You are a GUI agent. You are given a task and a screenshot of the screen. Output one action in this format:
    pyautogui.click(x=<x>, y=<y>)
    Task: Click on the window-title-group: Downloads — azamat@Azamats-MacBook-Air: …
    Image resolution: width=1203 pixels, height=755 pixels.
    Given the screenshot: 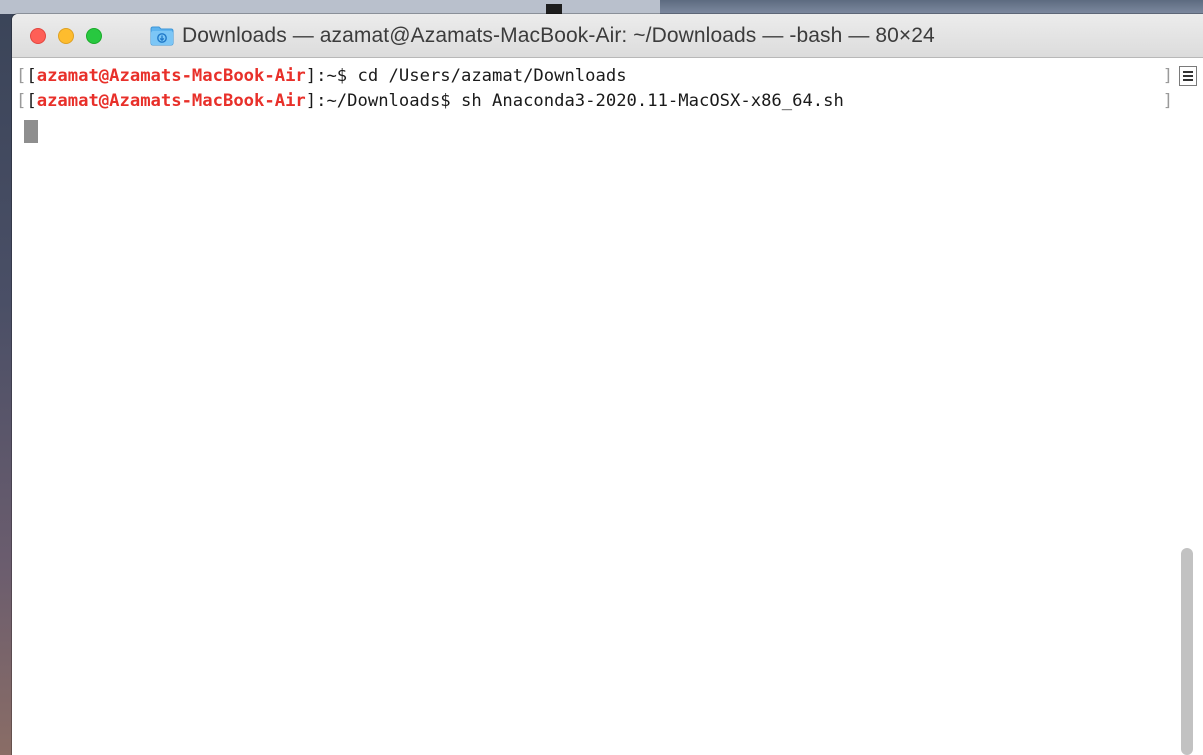 What is the action you would take?
    pyautogui.click(x=542, y=36)
    